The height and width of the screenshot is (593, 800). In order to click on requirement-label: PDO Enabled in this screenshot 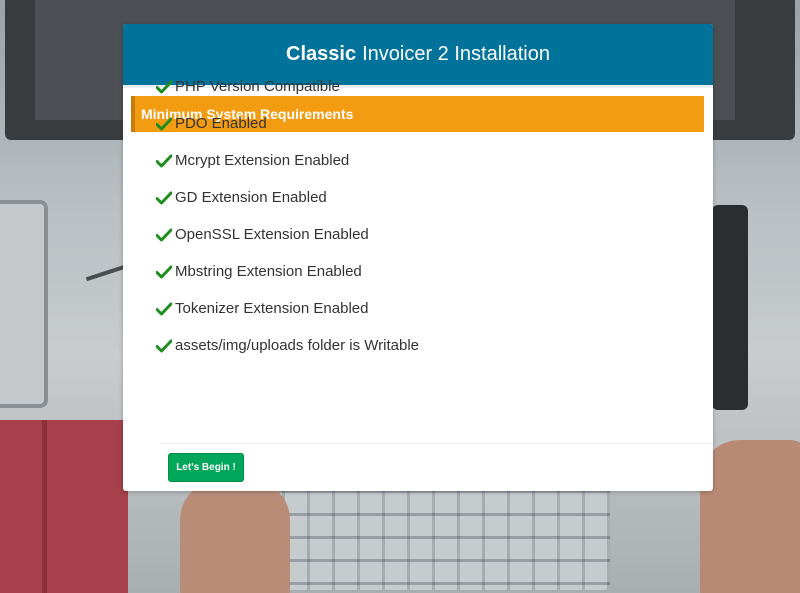, I will do `click(221, 123)`.